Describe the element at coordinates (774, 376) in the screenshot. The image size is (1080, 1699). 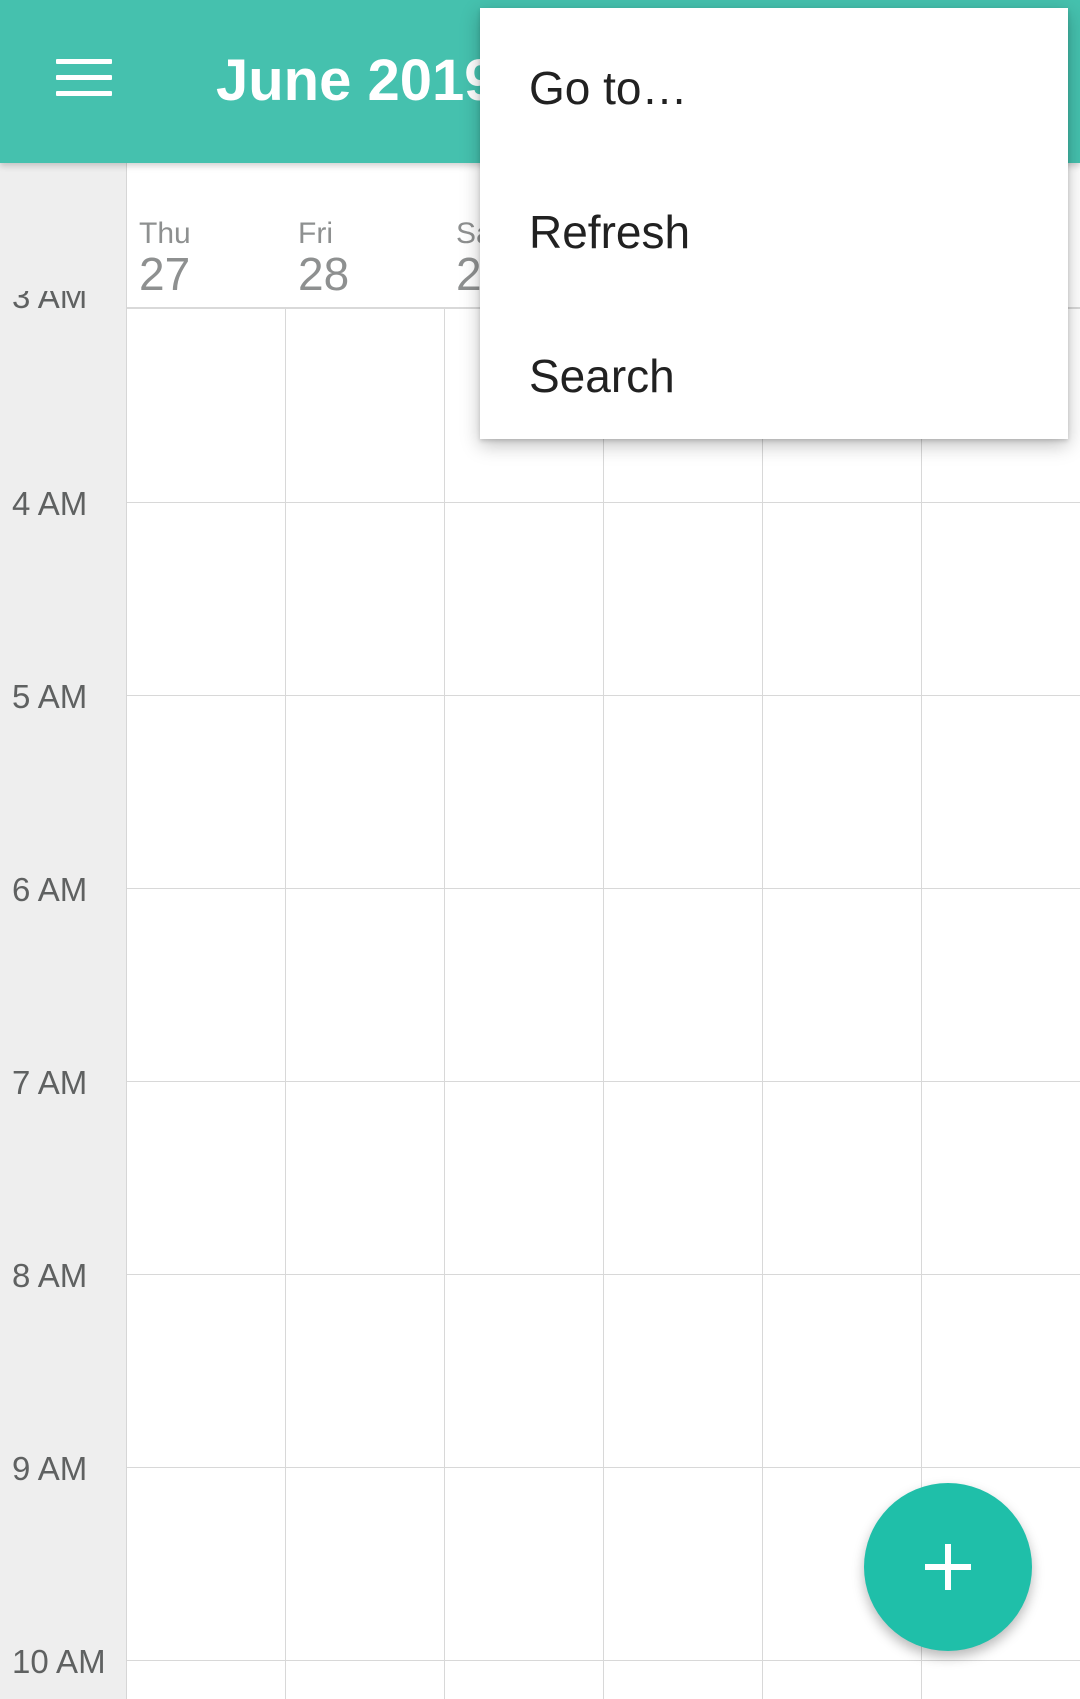
I see `menu-item-search: Search` at that location.